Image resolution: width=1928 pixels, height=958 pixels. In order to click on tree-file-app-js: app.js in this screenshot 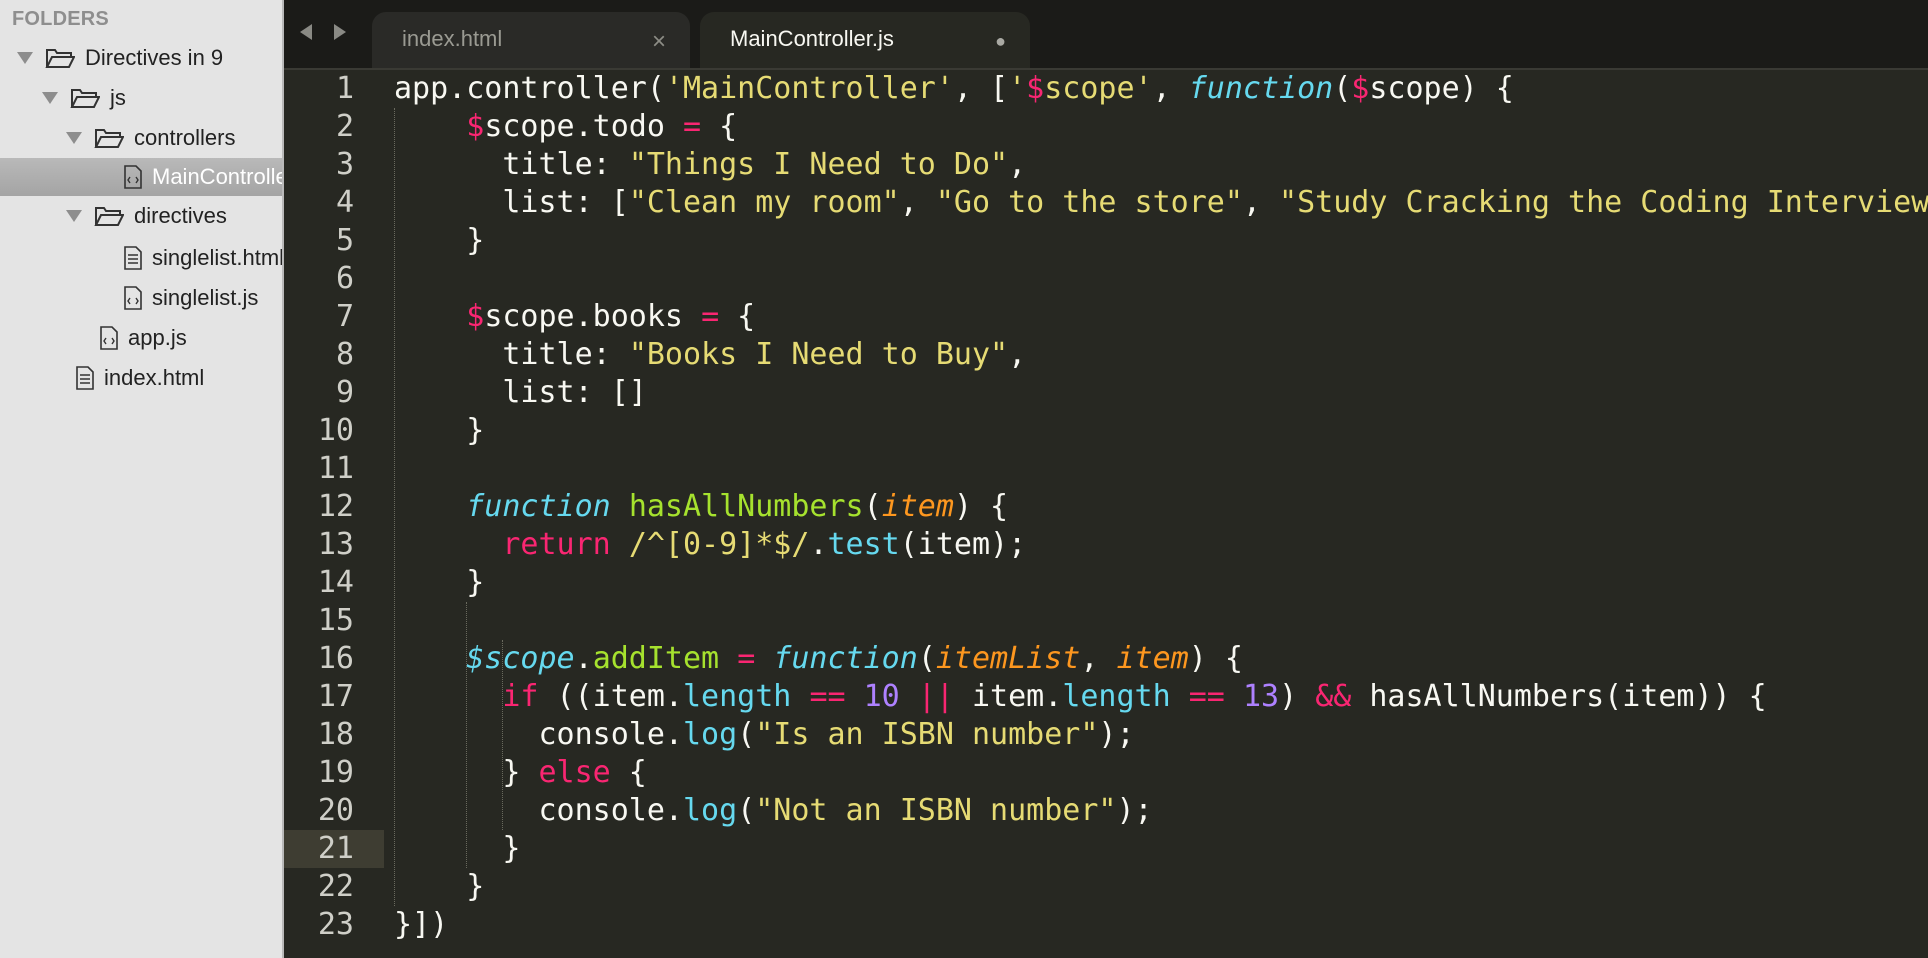, I will do `click(141, 338)`.